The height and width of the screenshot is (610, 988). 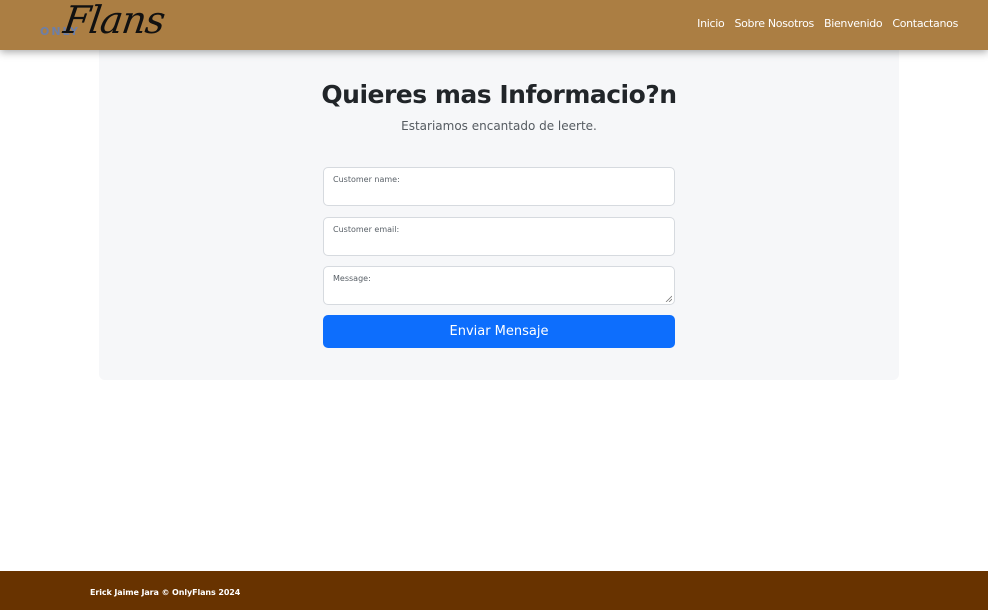 What do you see at coordinates (925, 23) in the screenshot?
I see `nav-link-contactanos: Contactanos` at bounding box center [925, 23].